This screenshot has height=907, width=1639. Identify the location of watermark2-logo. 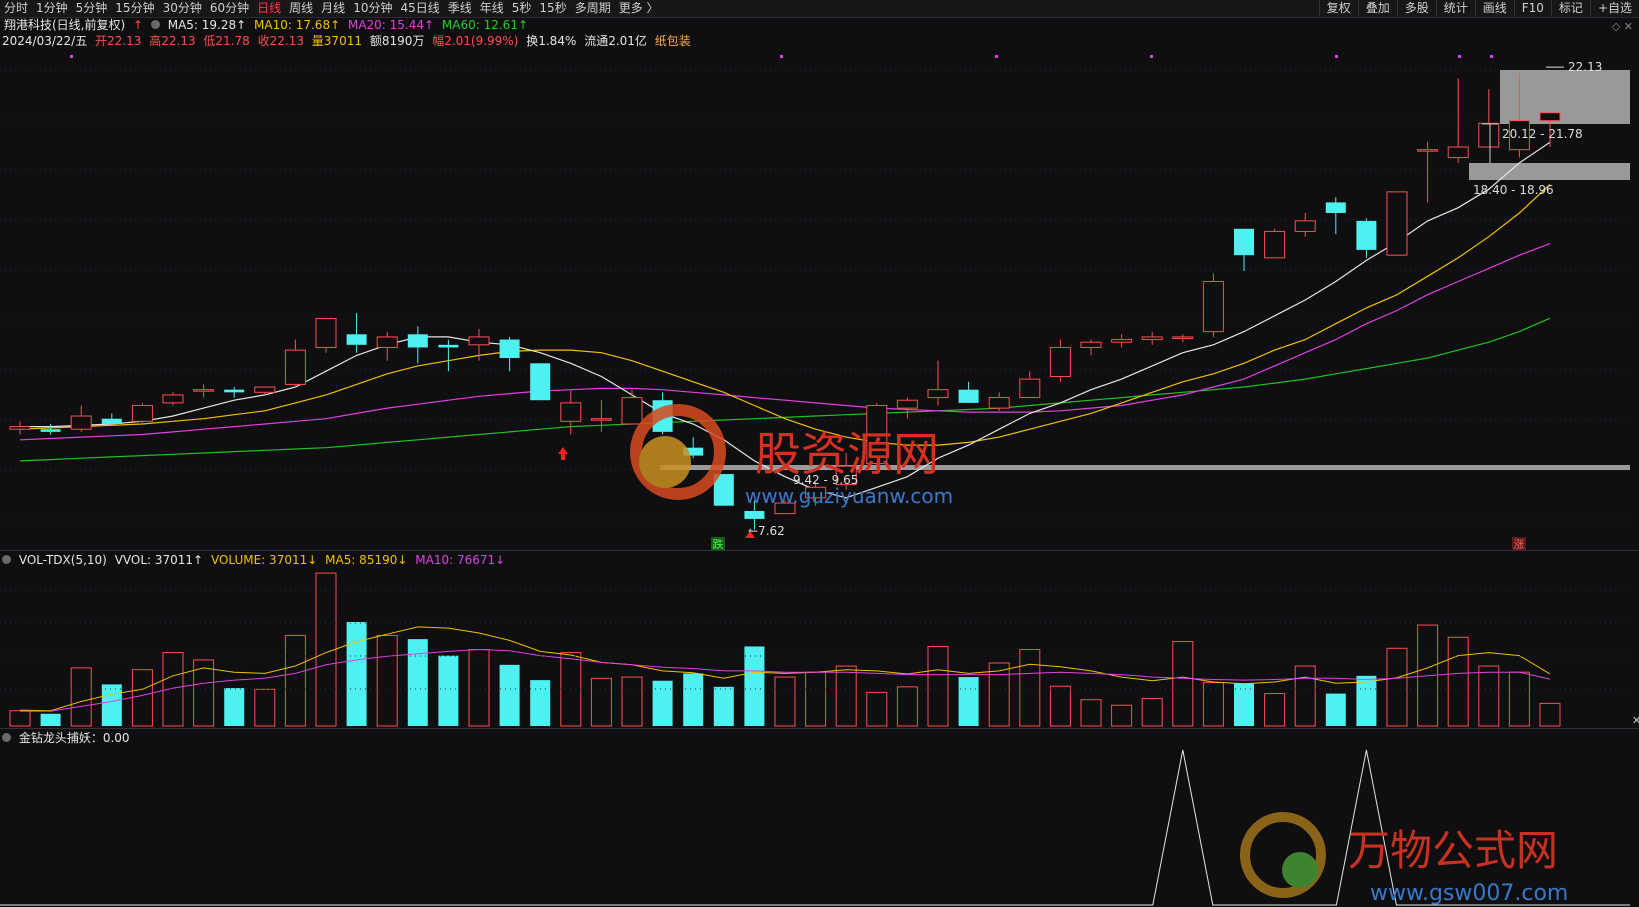
(1283, 855).